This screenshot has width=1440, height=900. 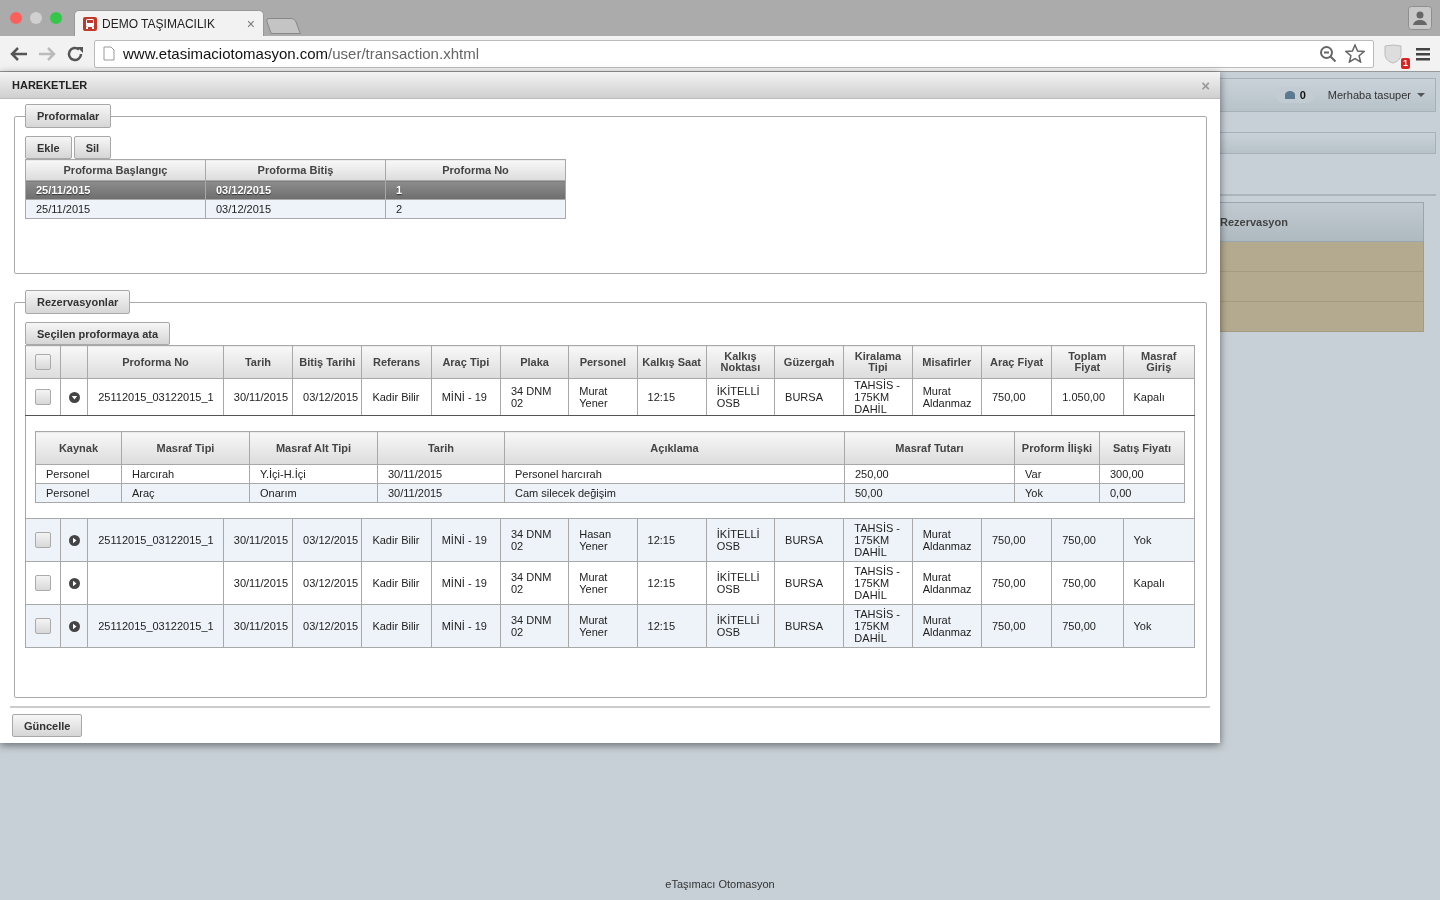 What do you see at coordinates (1369, 95) in the screenshot?
I see `user-menu: Merhaba tasuper` at bounding box center [1369, 95].